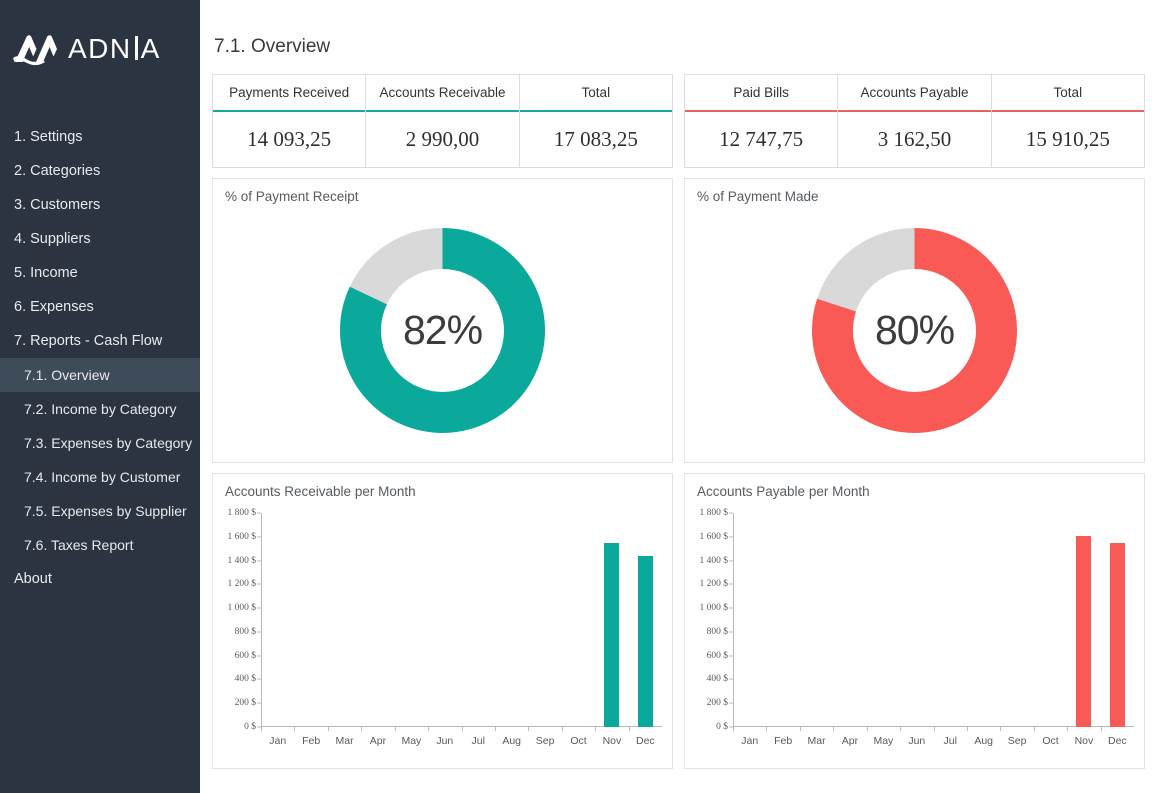 The image size is (1159, 793). I want to click on kpi-value: 3 162,50, so click(914, 139).